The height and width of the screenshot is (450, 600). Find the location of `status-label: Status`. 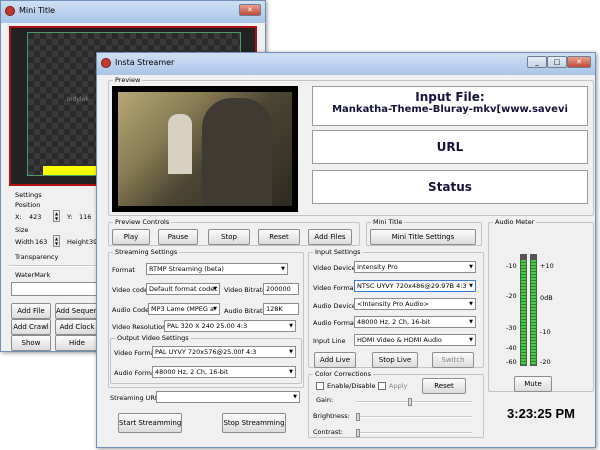

status-label: Status is located at coordinates (450, 187).